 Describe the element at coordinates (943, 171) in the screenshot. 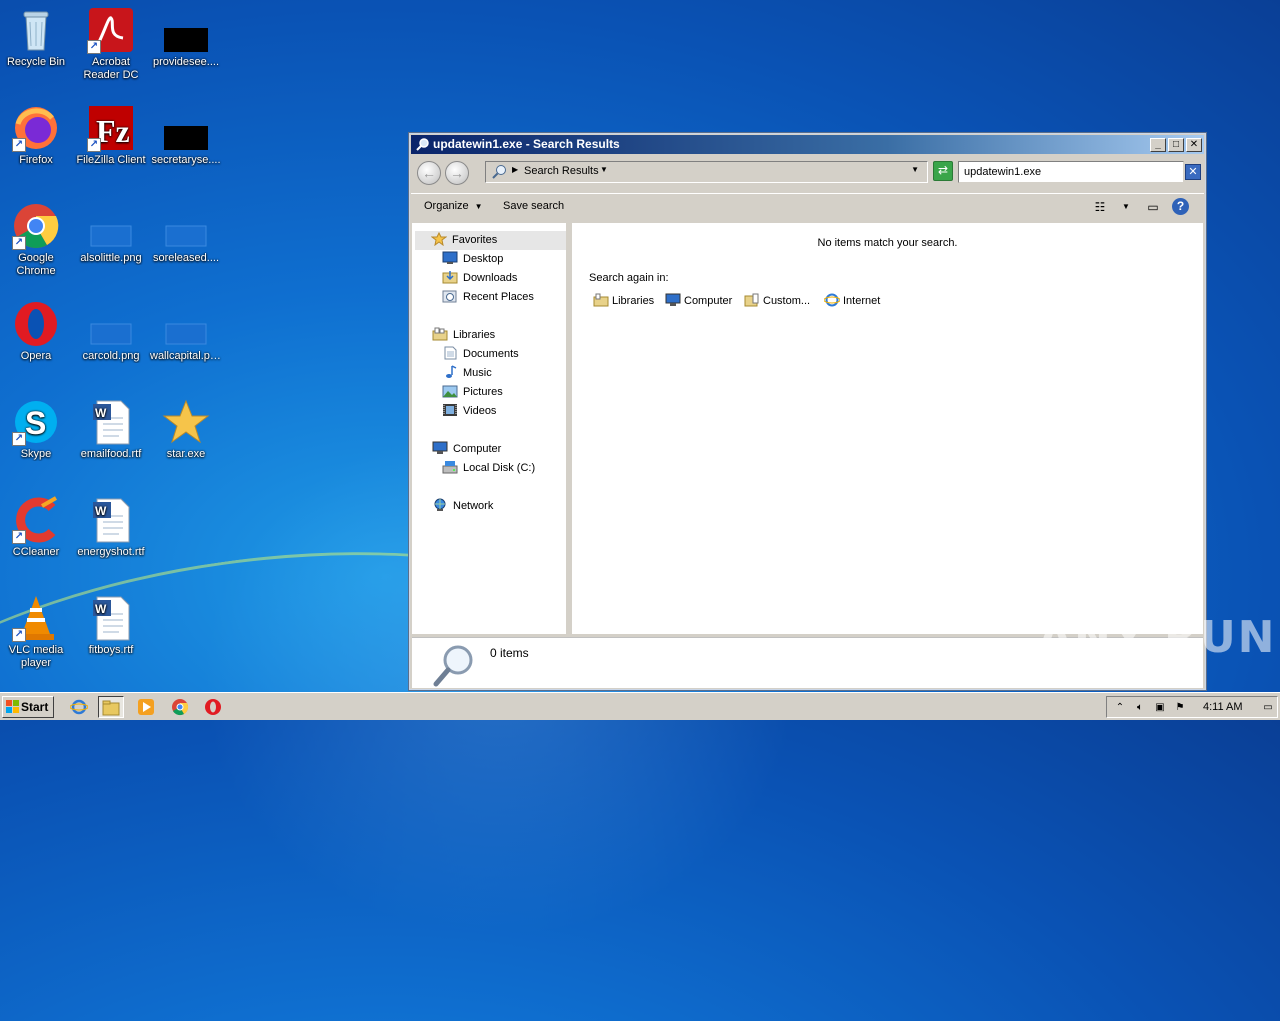

I see `refresh-button: ⇄` at that location.